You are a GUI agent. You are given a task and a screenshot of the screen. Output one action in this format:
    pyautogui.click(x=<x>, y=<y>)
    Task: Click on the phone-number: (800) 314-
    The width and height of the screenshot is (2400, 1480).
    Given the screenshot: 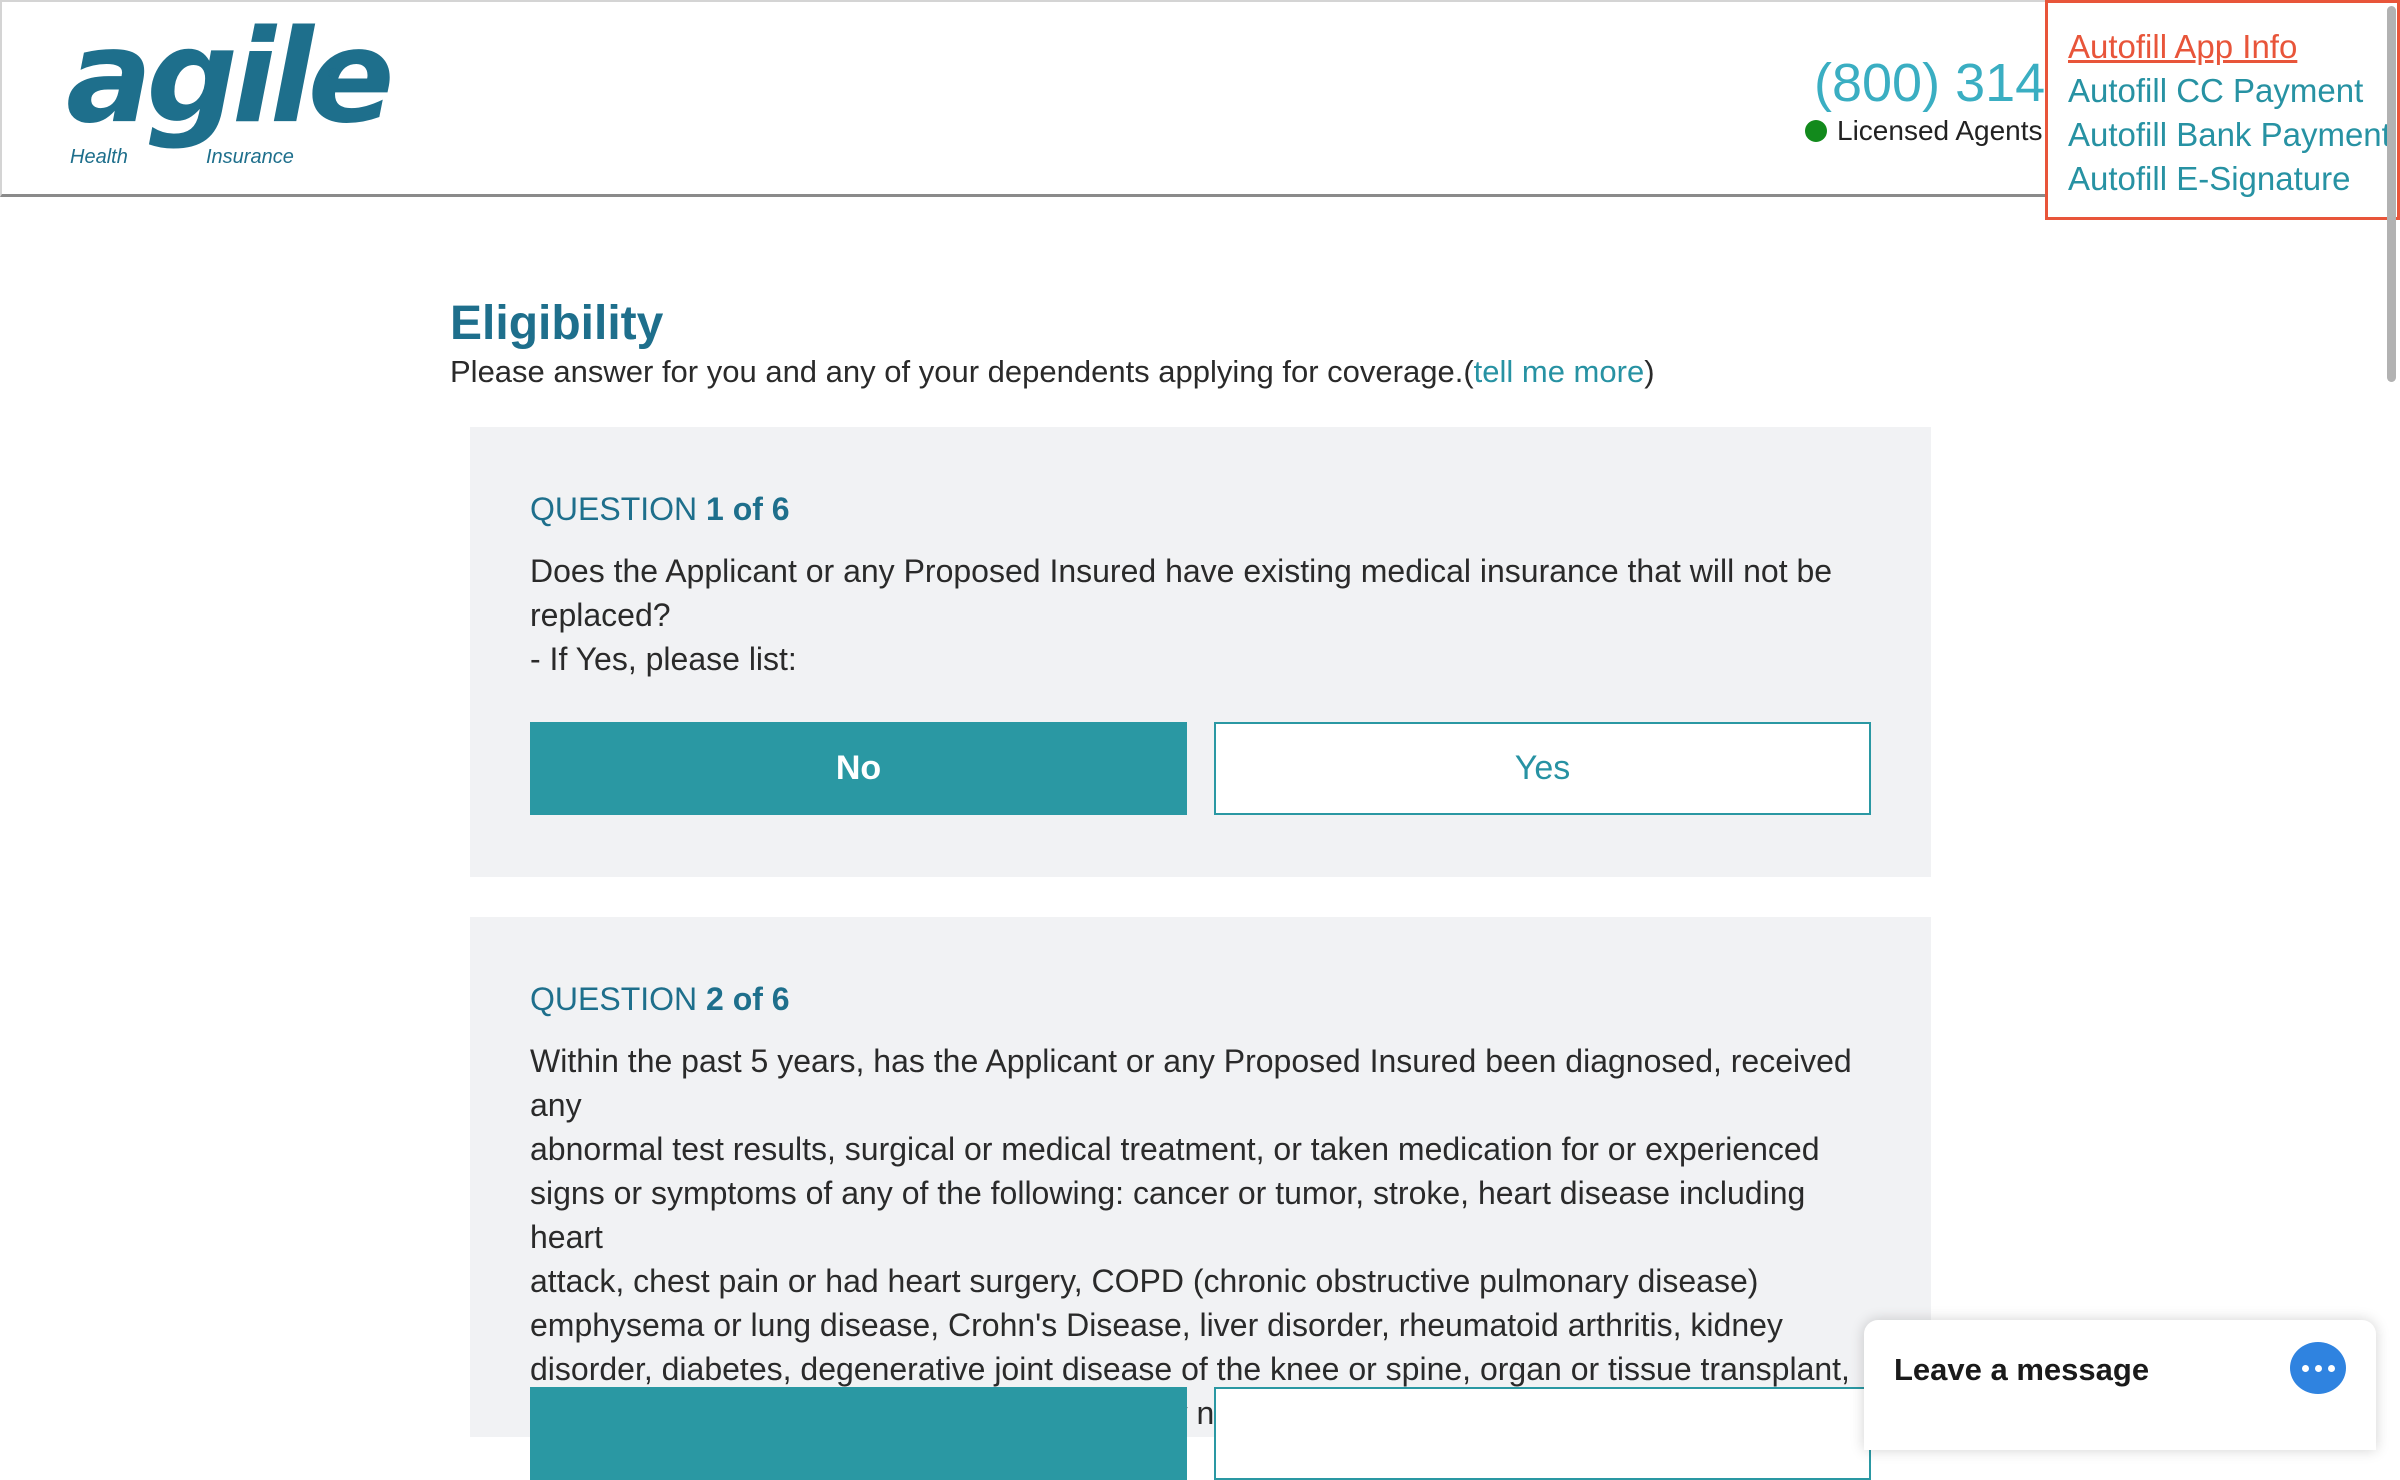 What is the action you would take?
    pyautogui.click(x=1930, y=83)
    